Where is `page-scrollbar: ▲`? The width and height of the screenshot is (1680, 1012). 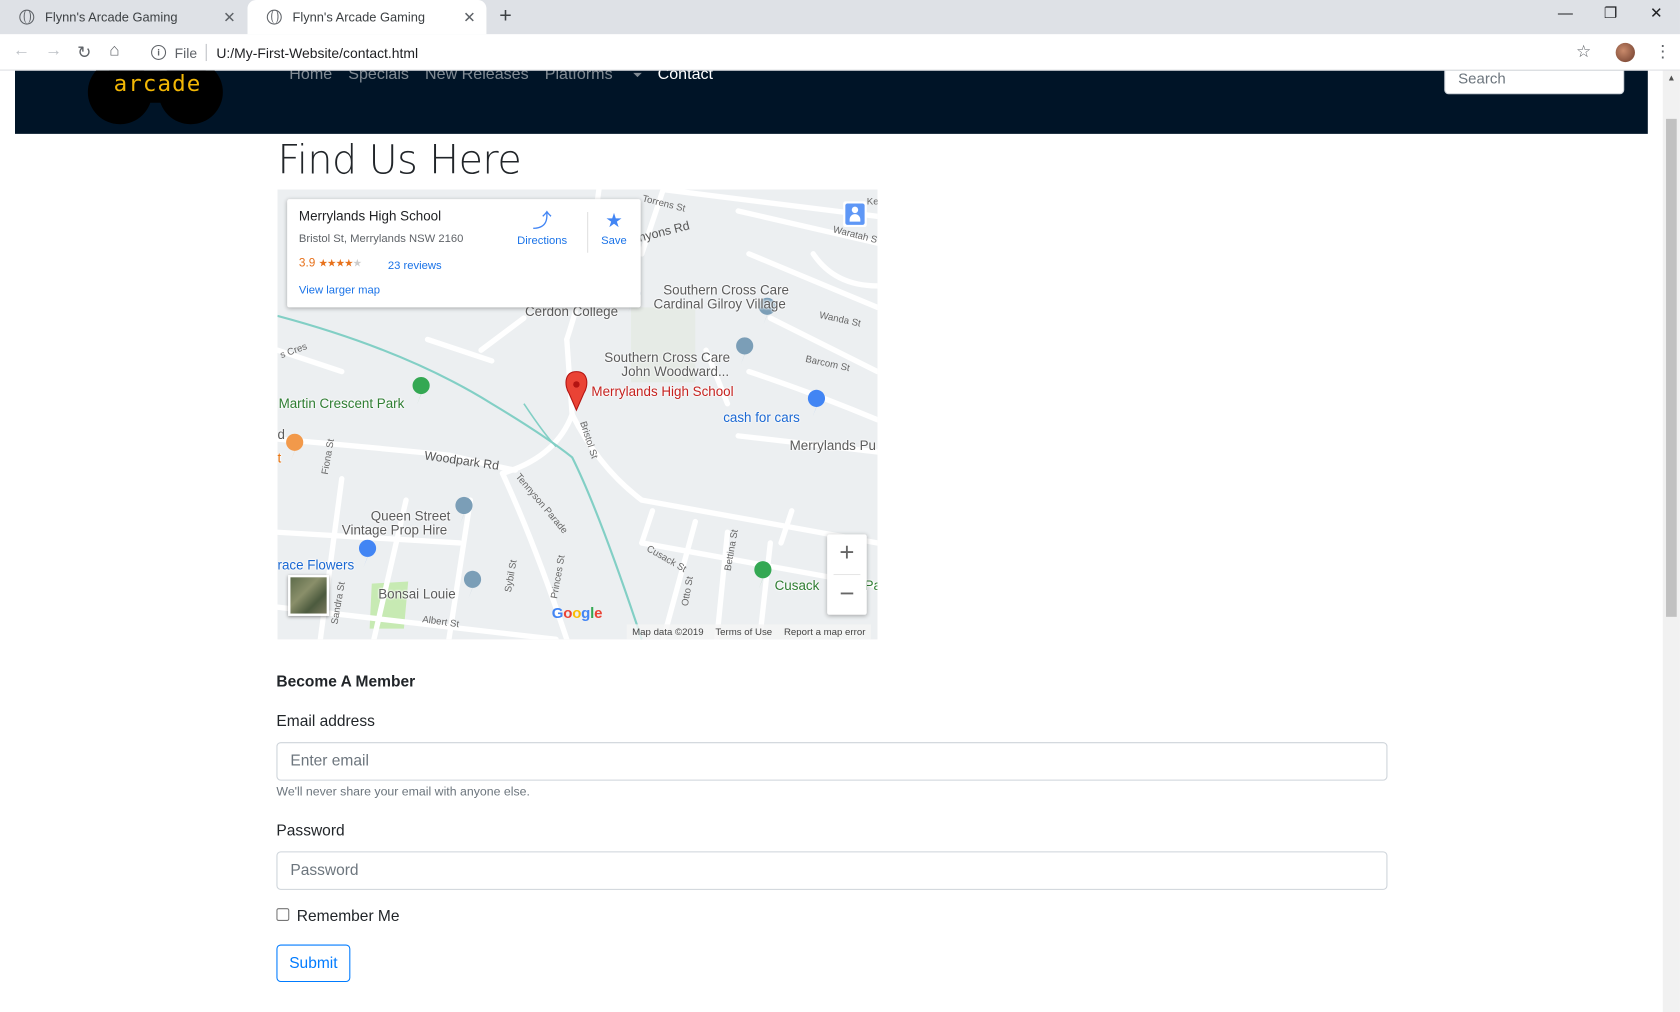
page-scrollbar: ▲ is located at coordinates (1671, 541).